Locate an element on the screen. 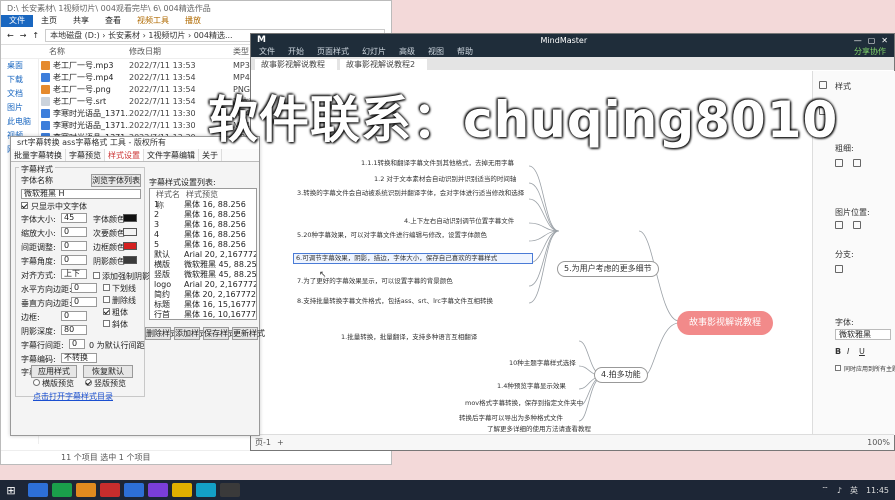 The height and width of the screenshot is (500, 895). shadow-input: 80 is located at coordinates (74, 330).